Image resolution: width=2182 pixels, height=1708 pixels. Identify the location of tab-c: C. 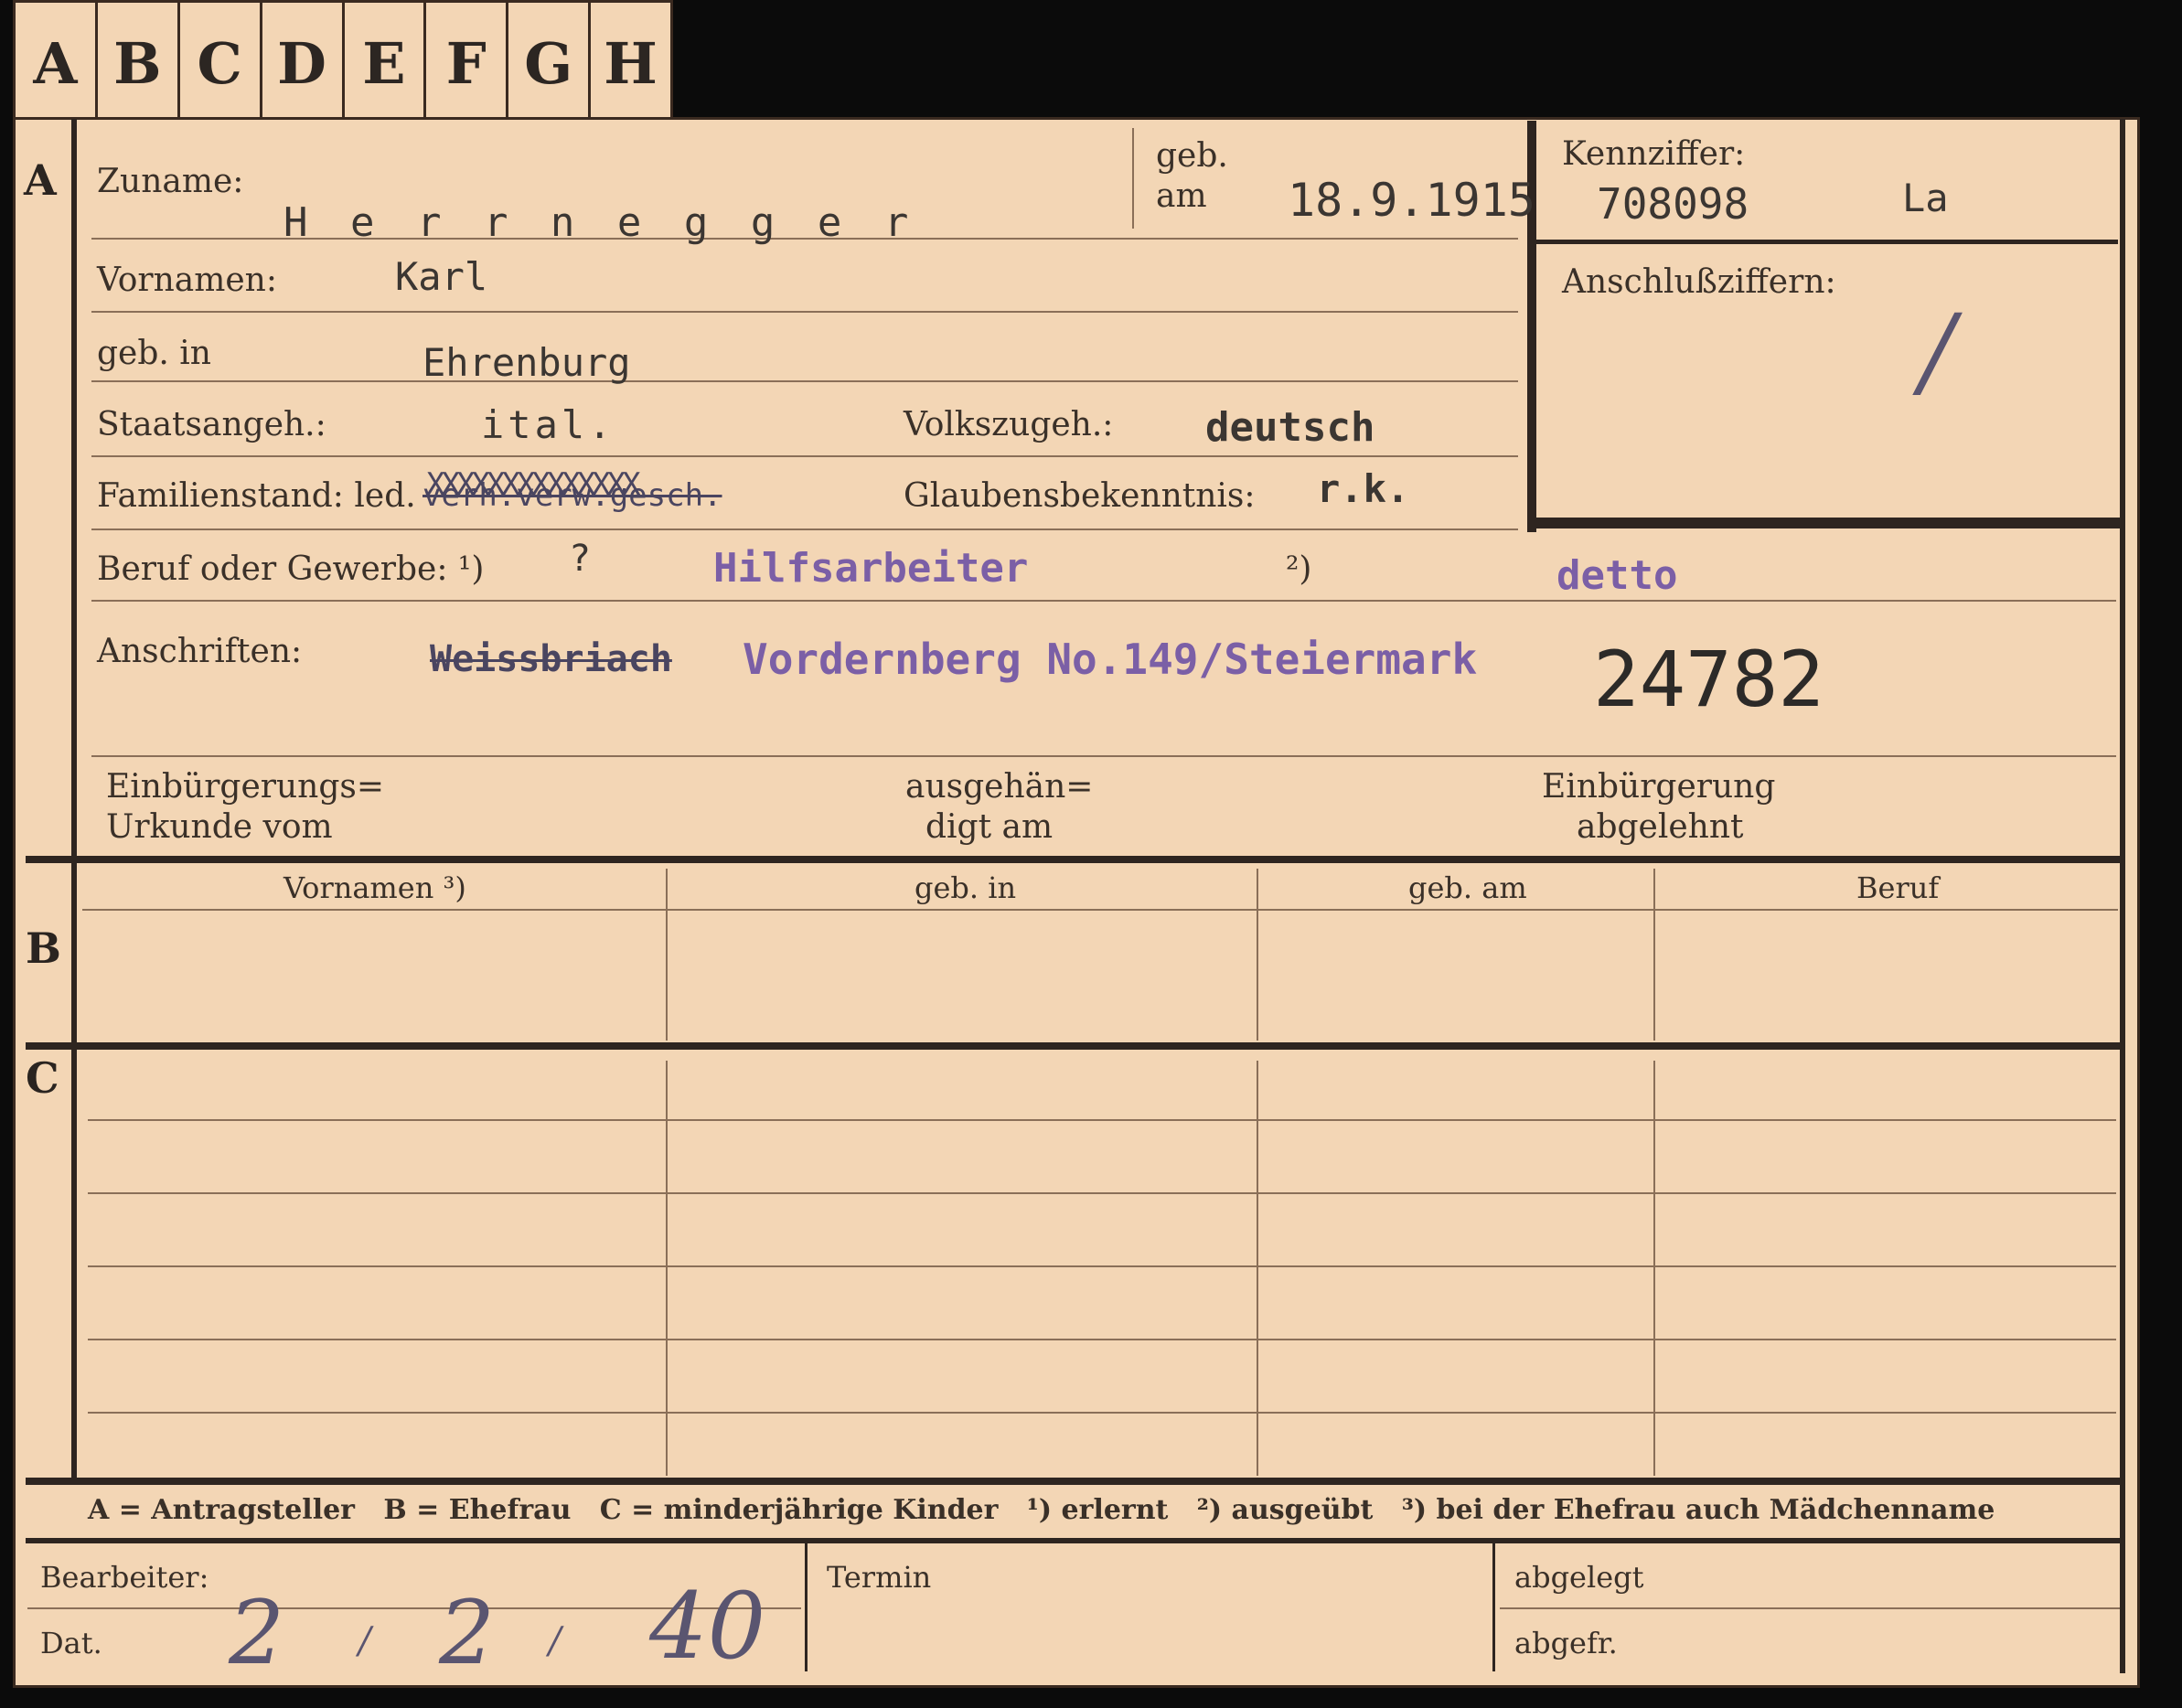
(221, 63).